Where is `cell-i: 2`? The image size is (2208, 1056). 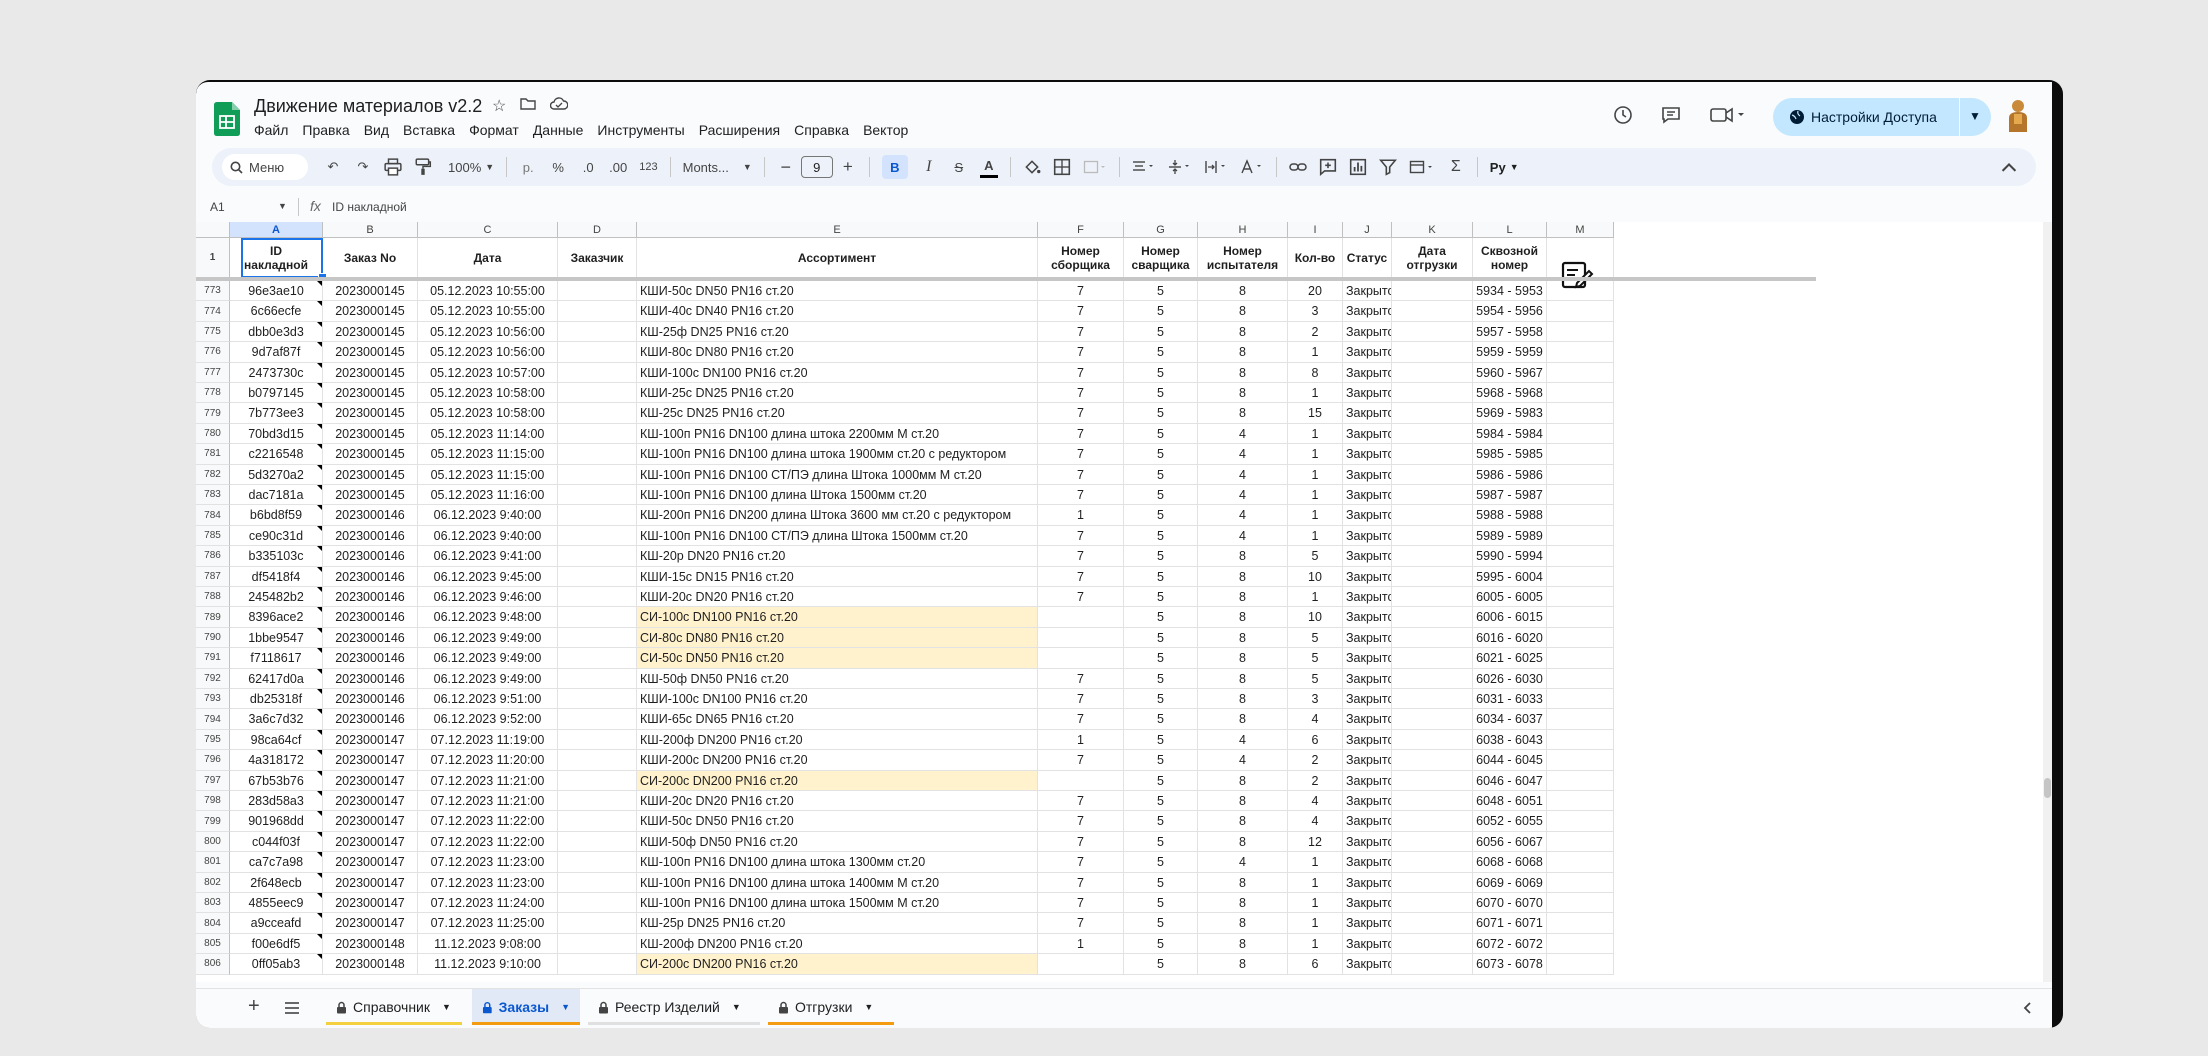
cell-i: 2 is located at coordinates (1315, 760).